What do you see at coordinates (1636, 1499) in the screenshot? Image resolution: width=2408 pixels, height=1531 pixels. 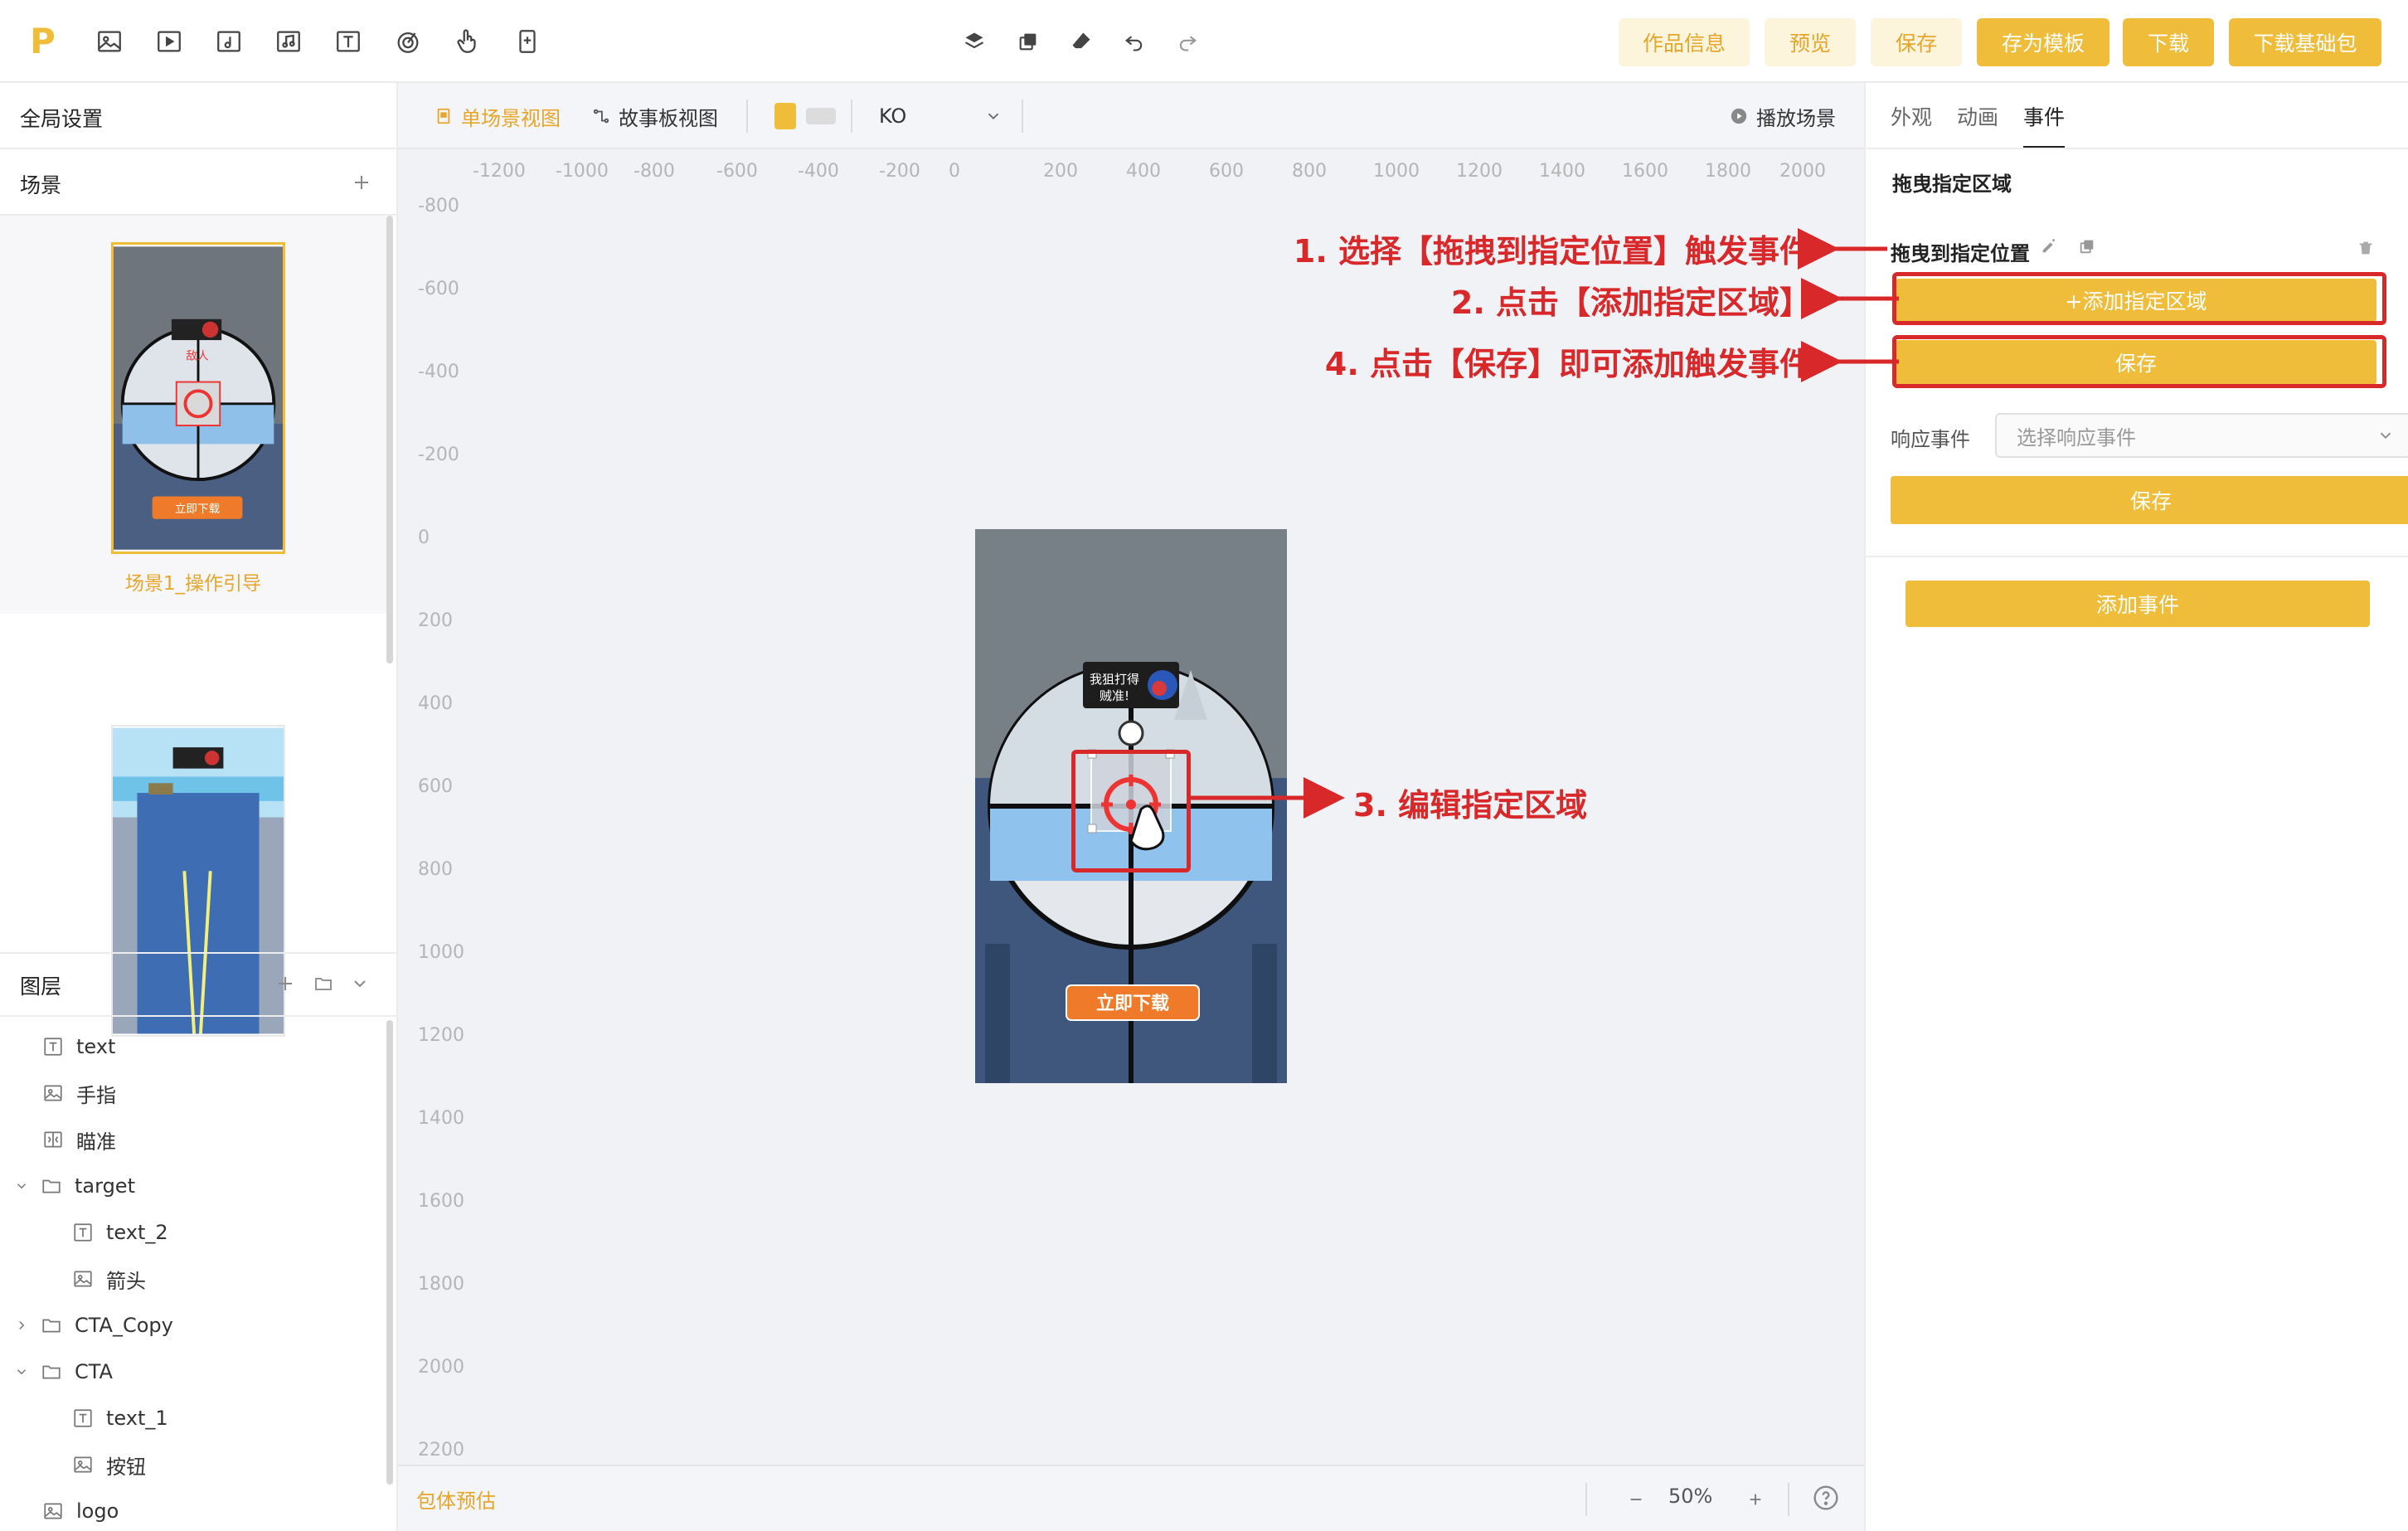 I see `zoom-out-icon` at bounding box center [1636, 1499].